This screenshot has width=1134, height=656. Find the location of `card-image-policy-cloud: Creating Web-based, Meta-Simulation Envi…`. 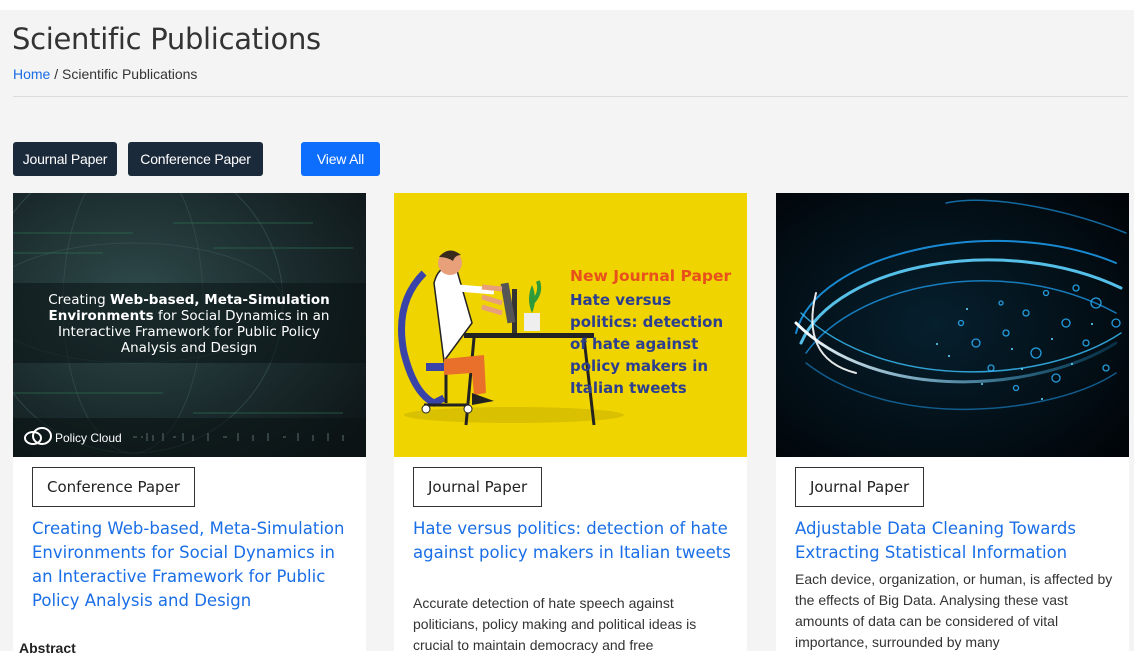

card-image-policy-cloud: Creating Web-based, Meta-Simulation Envi… is located at coordinates (189, 325).